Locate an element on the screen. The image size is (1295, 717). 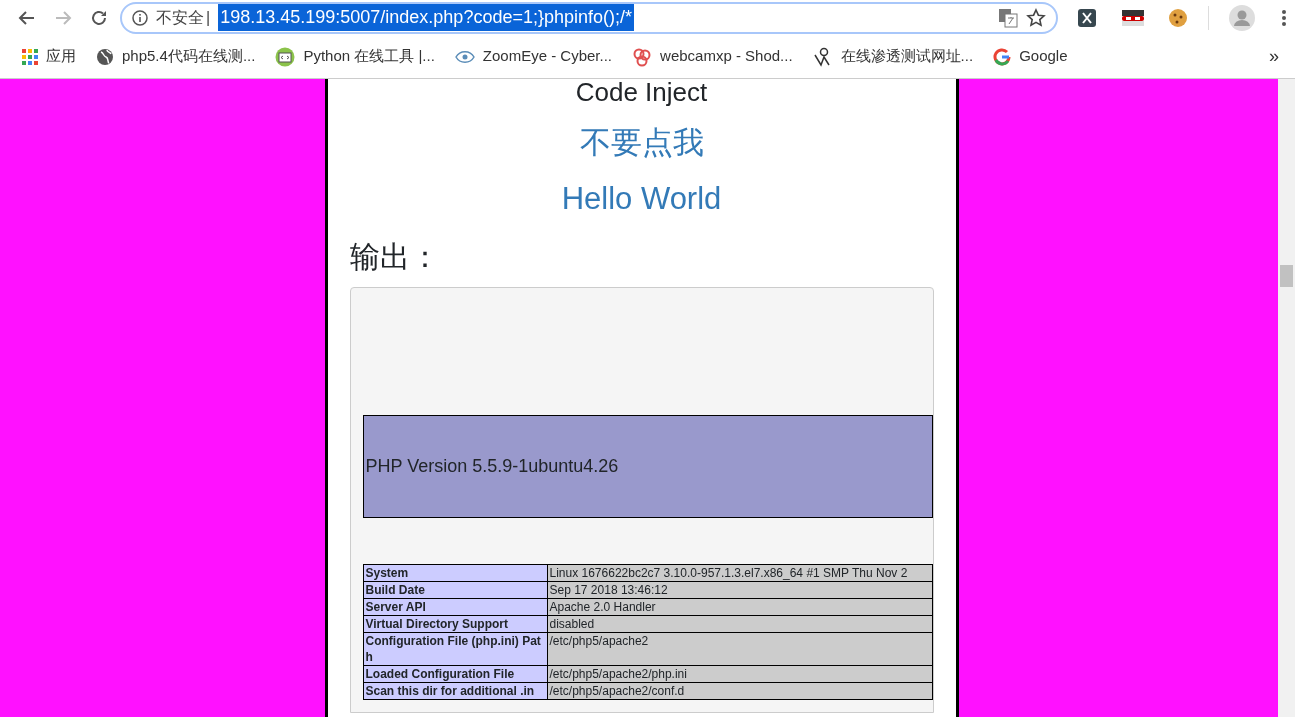
globe-icon is located at coordinates (105, 56).